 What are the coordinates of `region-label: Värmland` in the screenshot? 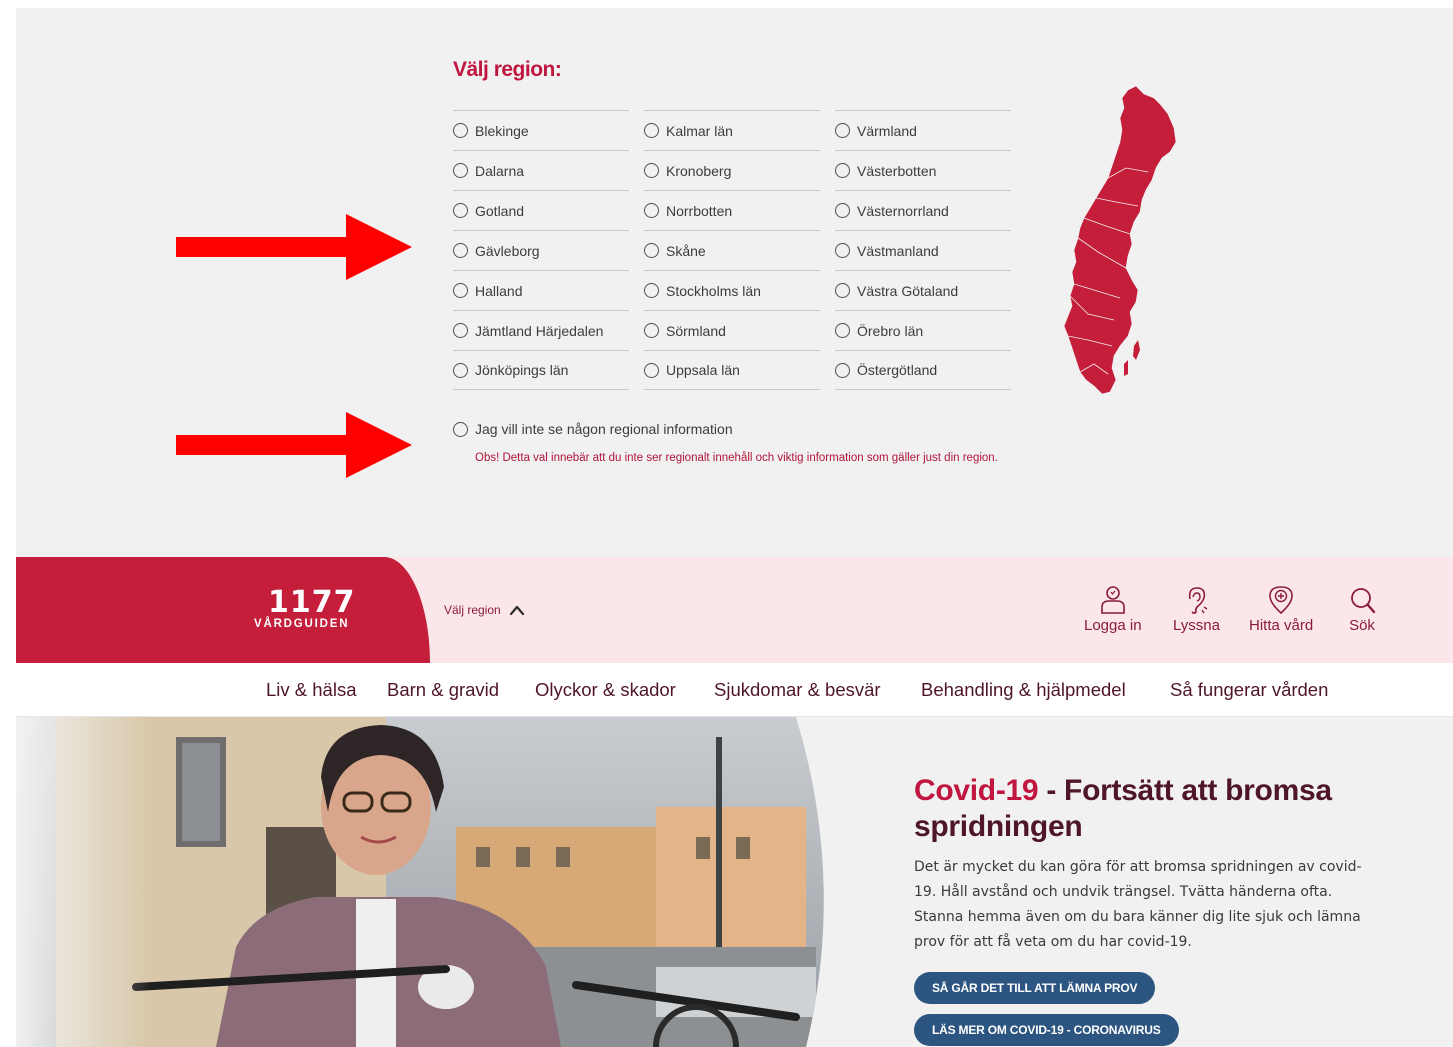 It's located at (887, 130).